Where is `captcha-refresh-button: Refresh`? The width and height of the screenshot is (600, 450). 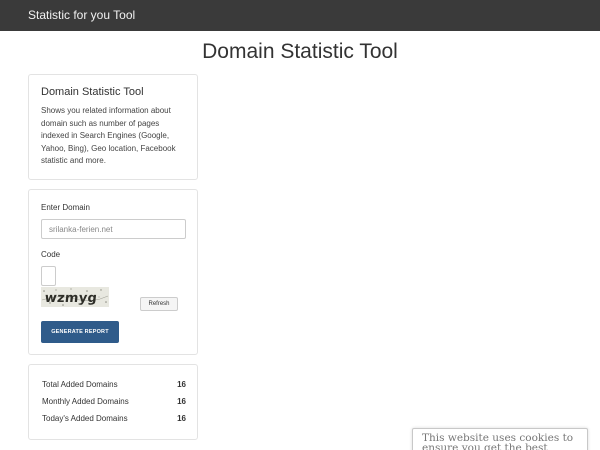 captcha-refresh-button: Refresh is located at coordinates (159, 304).